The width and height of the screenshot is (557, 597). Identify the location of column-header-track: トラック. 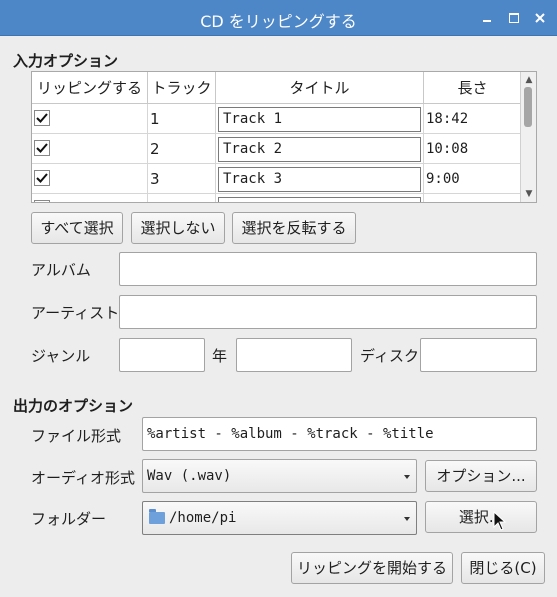
(182, 88).